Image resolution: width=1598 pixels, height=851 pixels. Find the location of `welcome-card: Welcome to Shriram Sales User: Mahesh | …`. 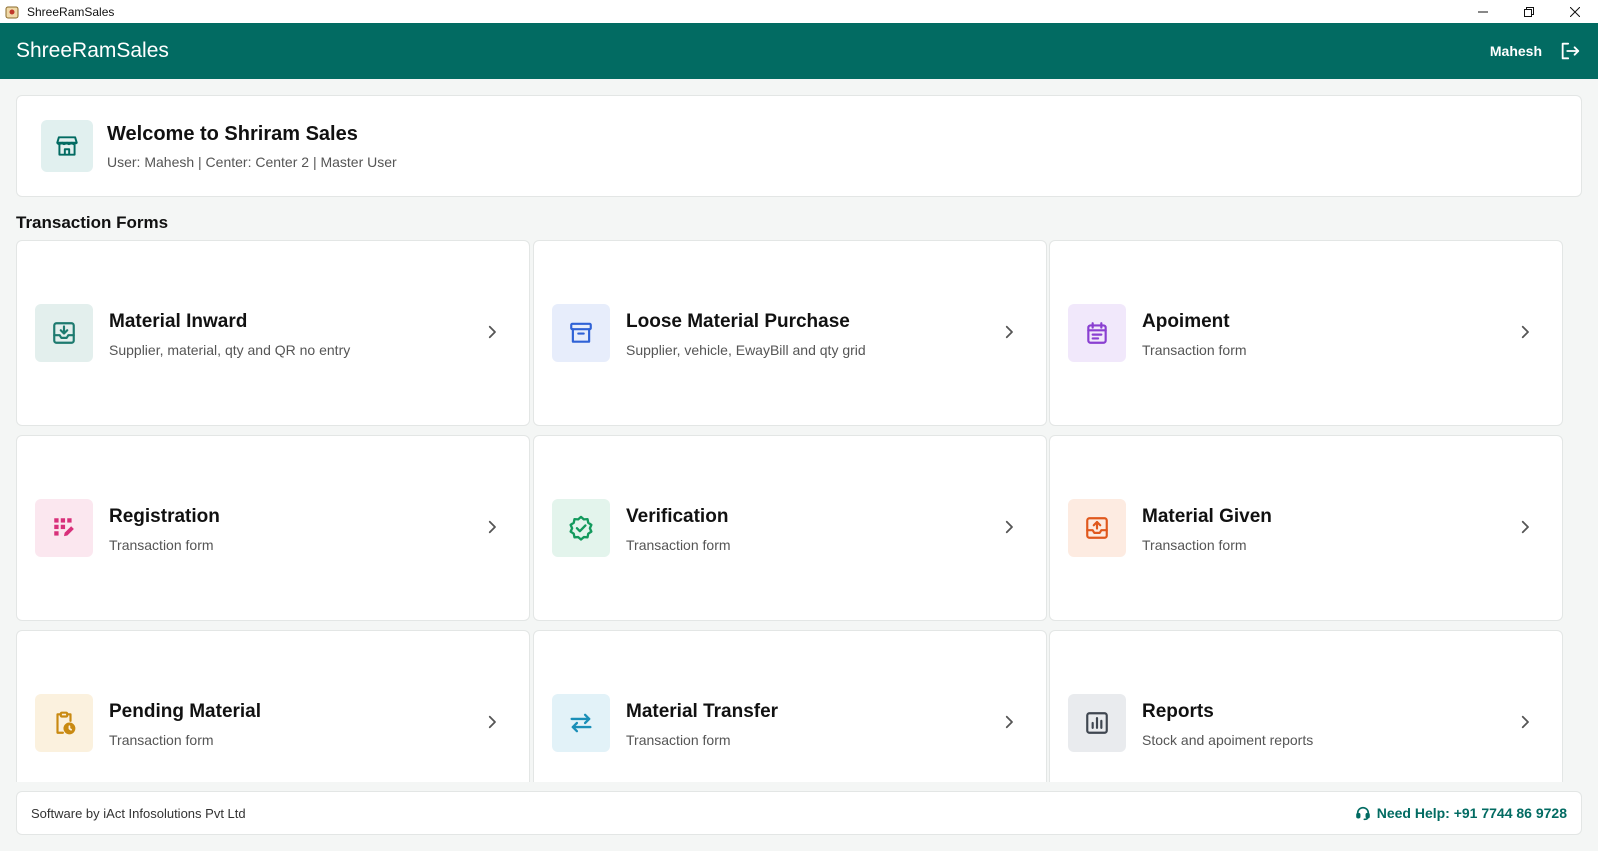

welcome-card: Welcome to Shriram Sales User: Mahesh | … is located at coordinates (799, 146).